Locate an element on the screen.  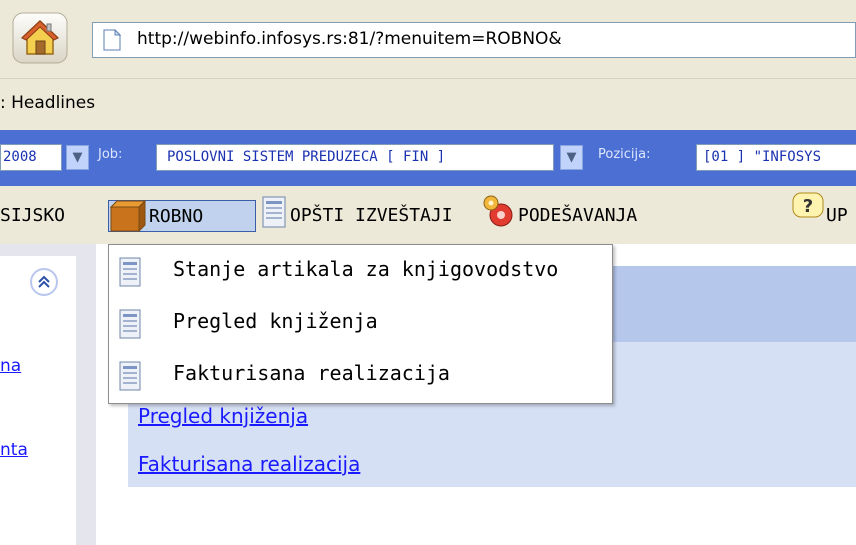
collapse-button is located at coordinates (44, 282).